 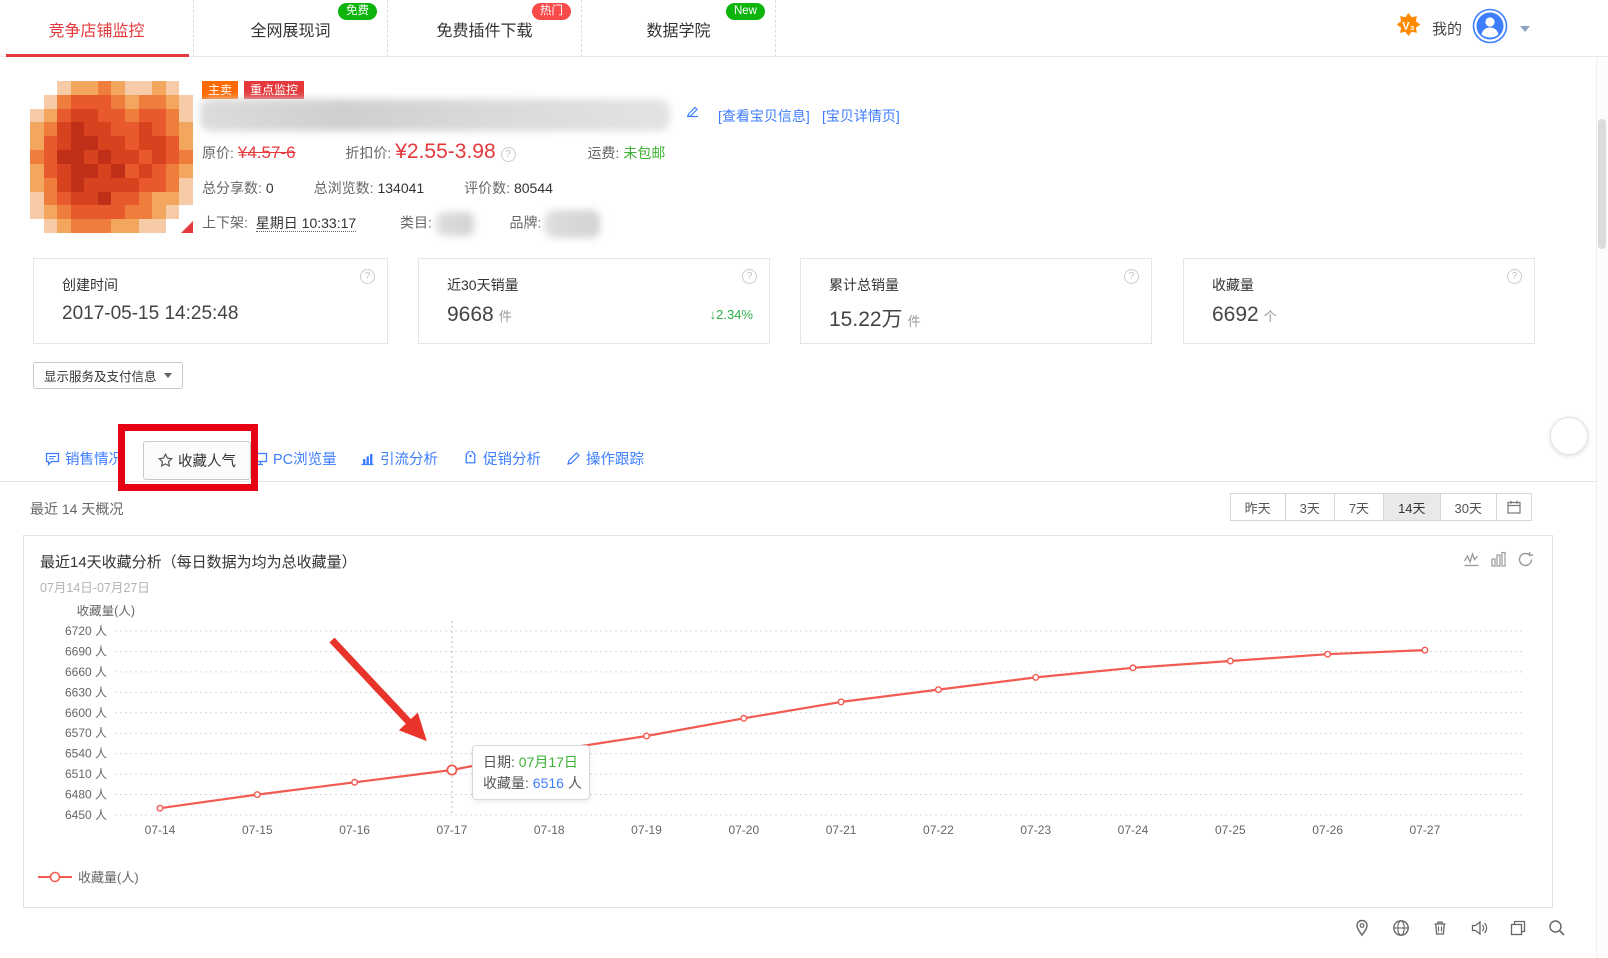 What do you see at coordinates (512, 460) in the screenshot?
I see `tab-label: 促销分析` at bounding box center [512, 460].